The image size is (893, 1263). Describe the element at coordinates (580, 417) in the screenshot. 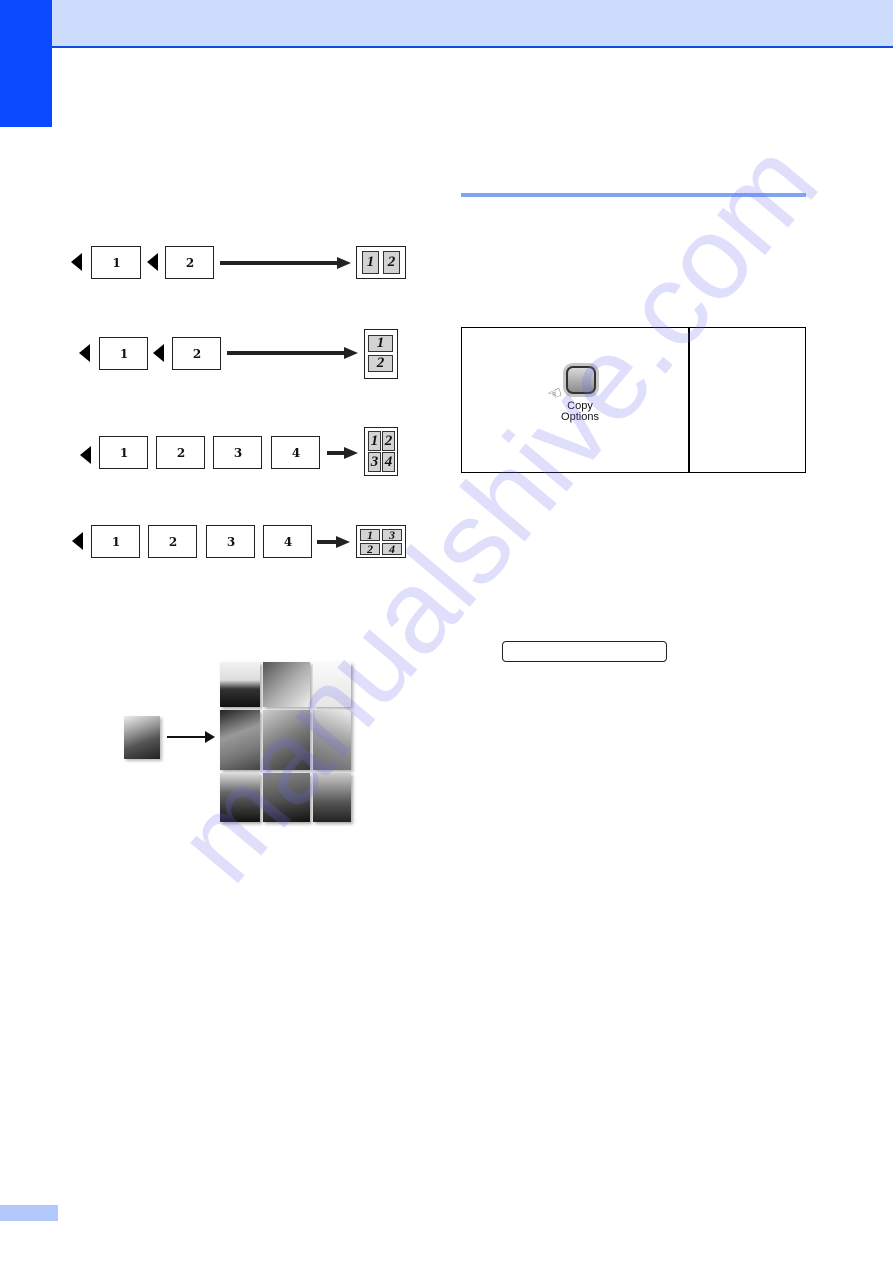

I see `copy-options-label-line2: Options` at that location.